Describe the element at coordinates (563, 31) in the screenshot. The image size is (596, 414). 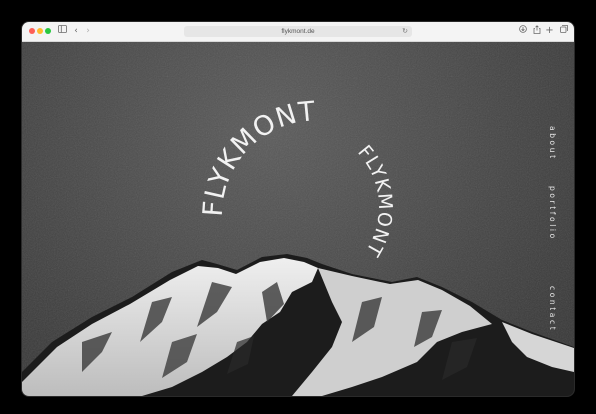
I see `tabs-icon` at that location.